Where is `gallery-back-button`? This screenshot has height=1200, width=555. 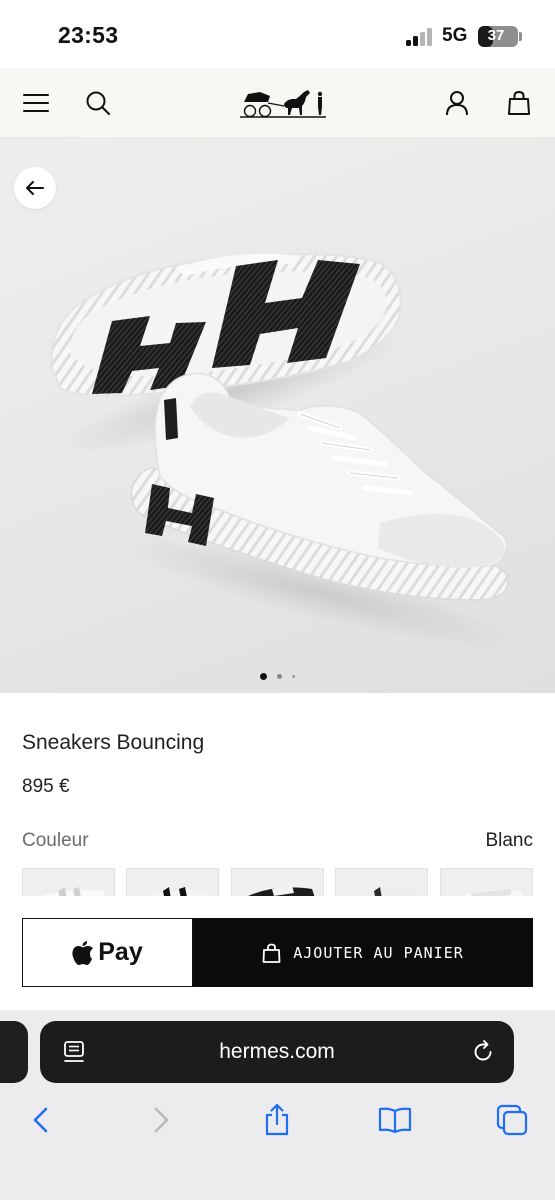
gallery-back-button is located at coordinates (35, 188).